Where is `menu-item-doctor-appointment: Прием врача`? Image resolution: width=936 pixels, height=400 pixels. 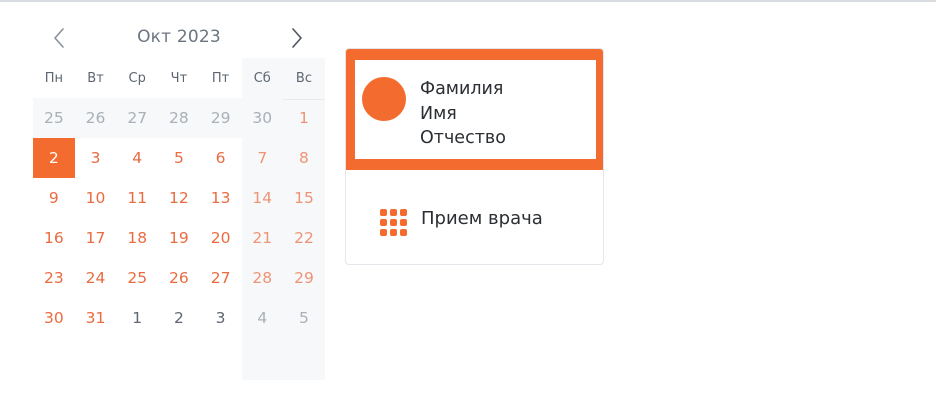
menu-item-doctor-appointment: Прием врача is located at coordinates (474, 219).